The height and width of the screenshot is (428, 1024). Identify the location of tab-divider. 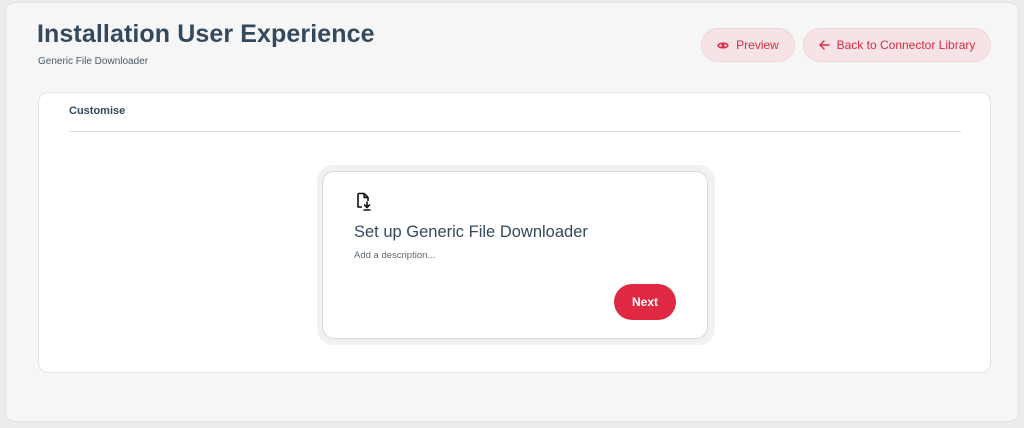
(515, 131).